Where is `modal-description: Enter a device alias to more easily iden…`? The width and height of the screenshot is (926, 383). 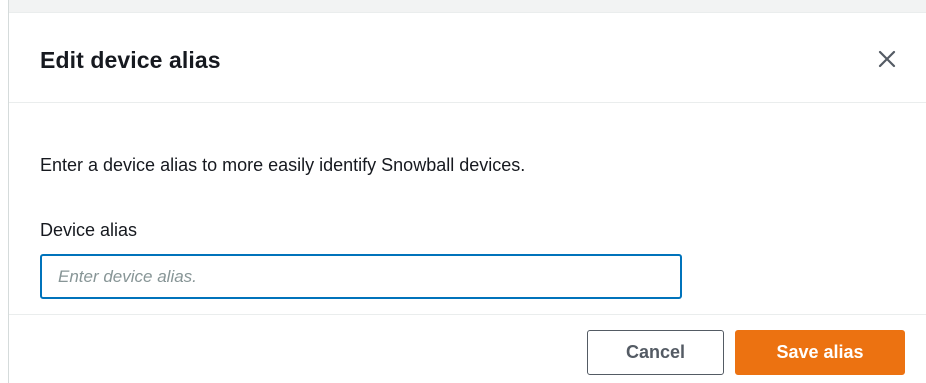 modal-description: Enter a device alias to more easily iden… is located at coordinates (283, 165).